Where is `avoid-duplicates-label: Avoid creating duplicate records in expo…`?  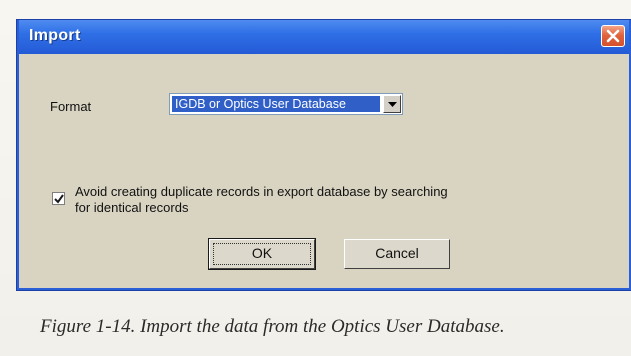 avoid-duplicates-label: Avoid creating duplicate records in expo… is located at coordinates (305, 200).